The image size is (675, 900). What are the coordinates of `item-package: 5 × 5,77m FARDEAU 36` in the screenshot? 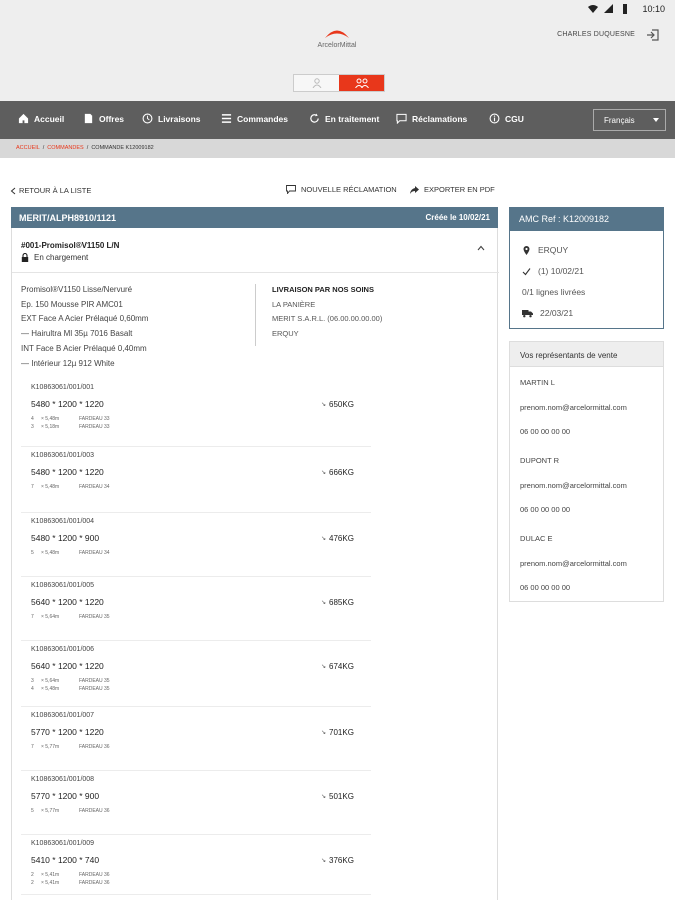 It's located at (70, 811).